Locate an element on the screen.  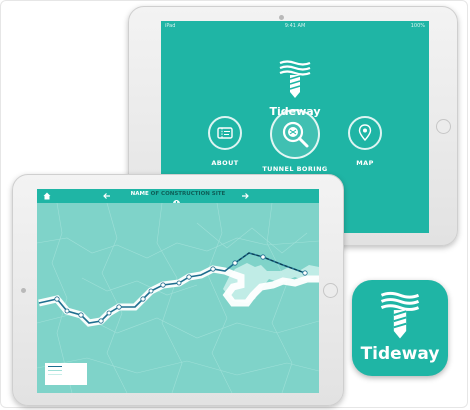
tbm-magnifier-icon is located at coordinates (295, 134).